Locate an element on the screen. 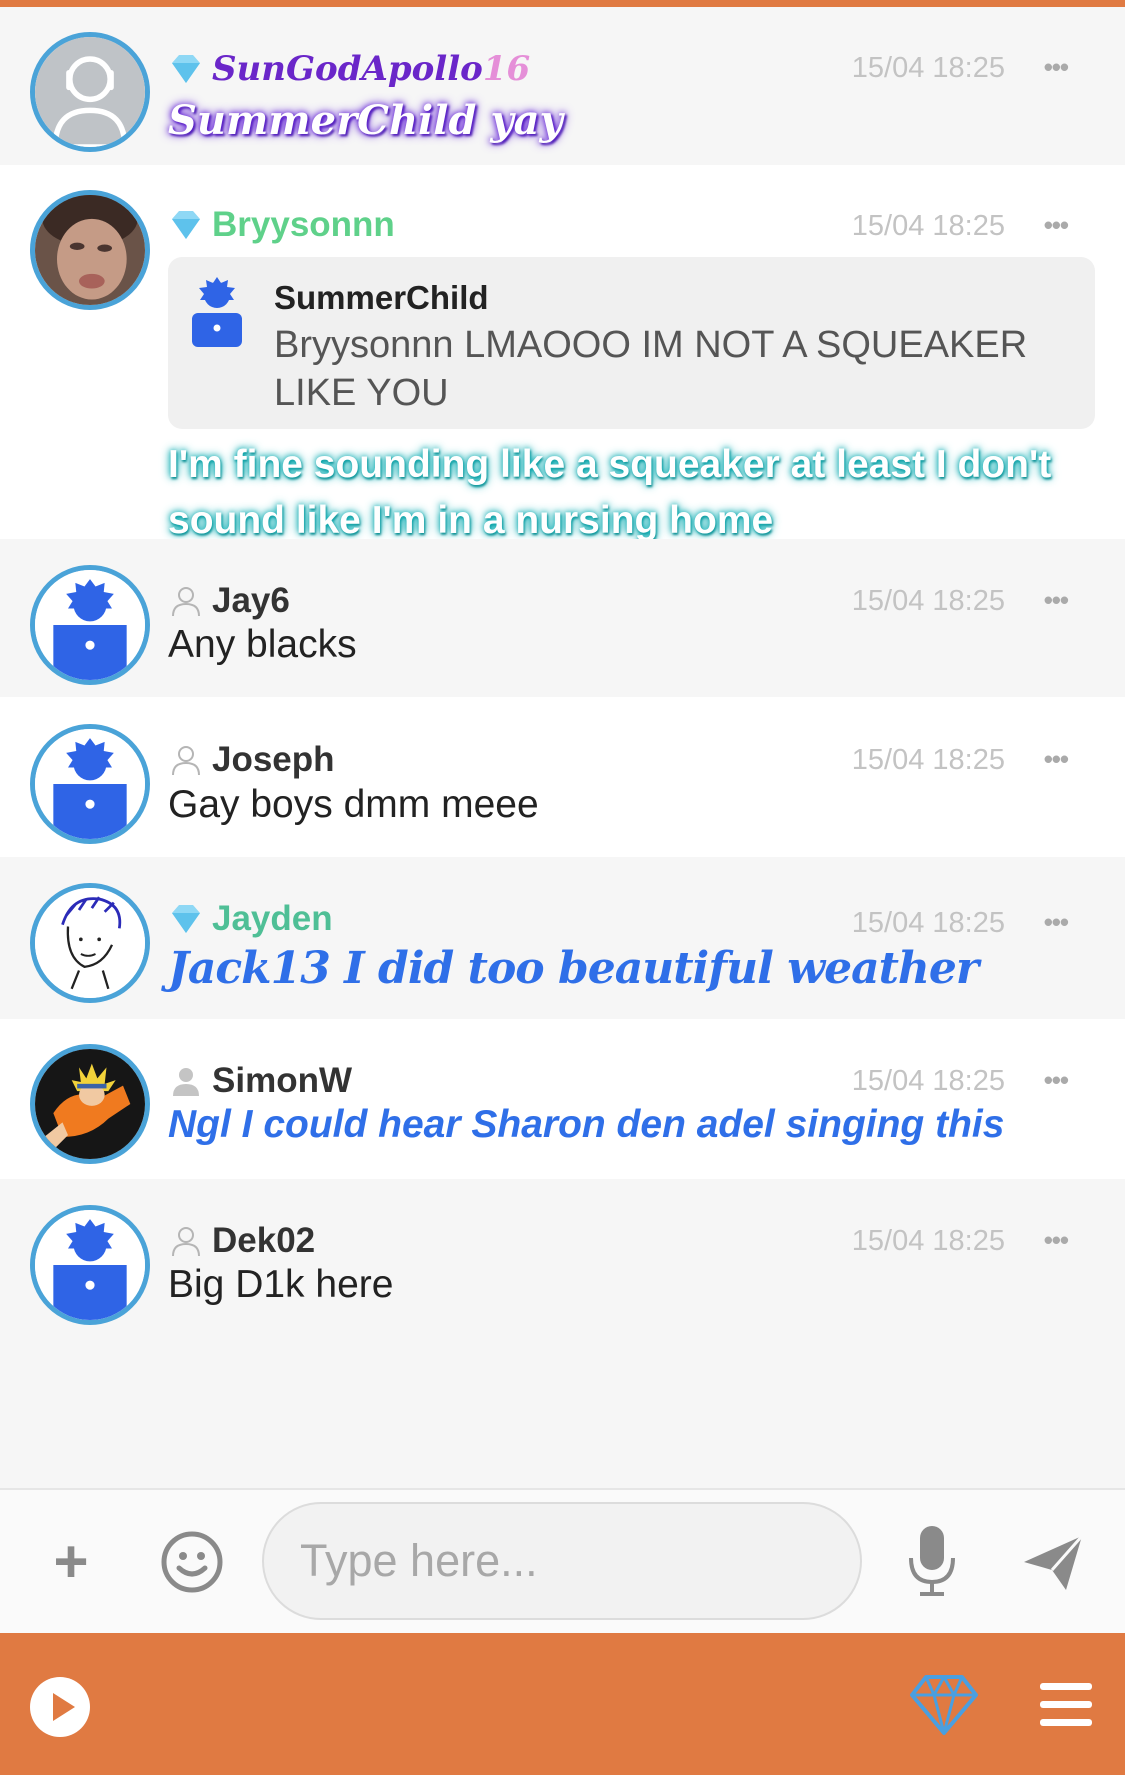 This screenshot has width=1125, height=1775. username-row: Dek02 is located at coordinates (241, 1241).